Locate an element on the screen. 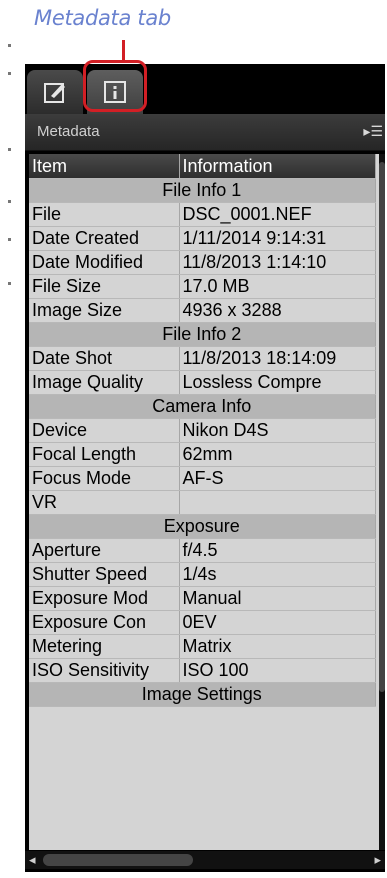  section-row: Camera Info is located at coordinates (202, 406).